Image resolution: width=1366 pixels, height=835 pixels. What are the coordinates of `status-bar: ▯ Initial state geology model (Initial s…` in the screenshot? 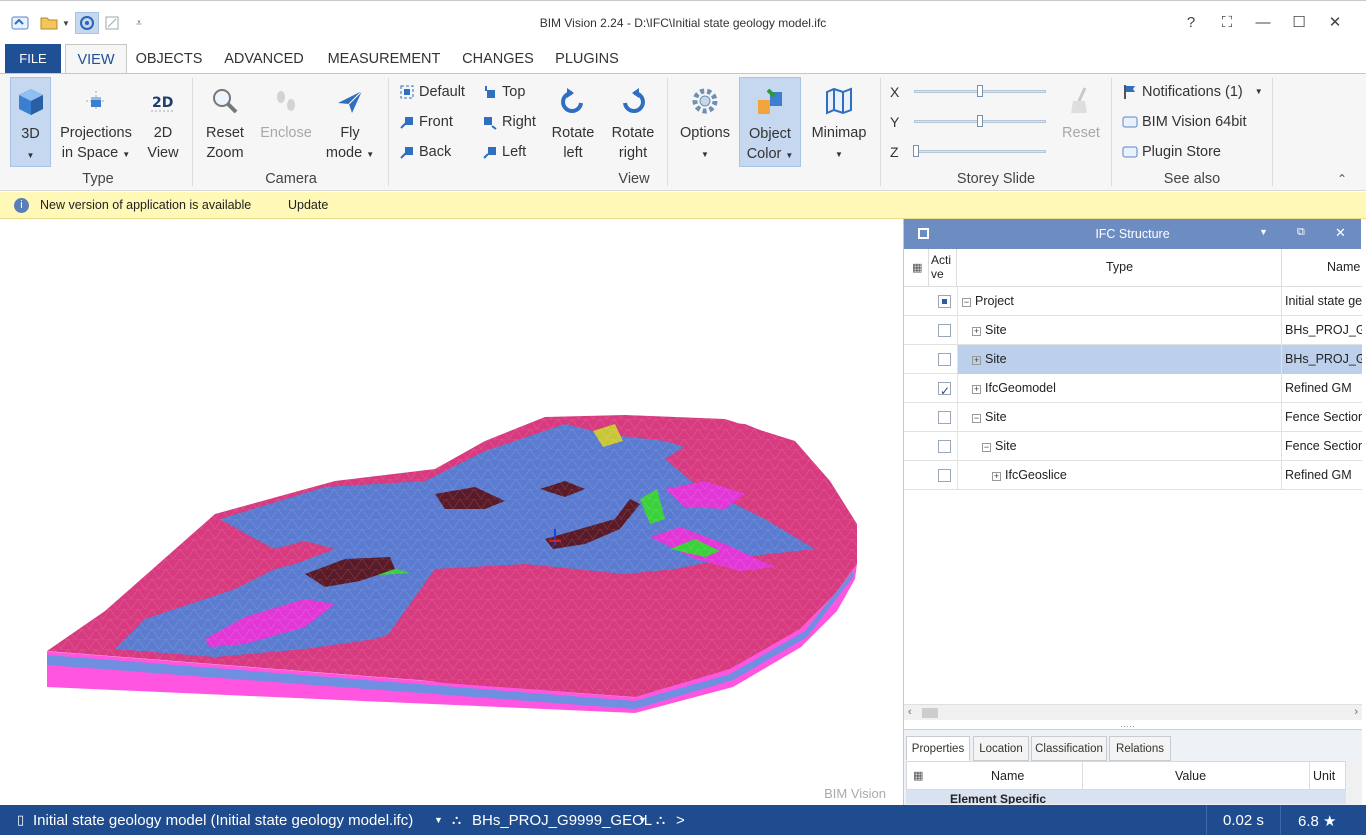 It's located at (683, 820).